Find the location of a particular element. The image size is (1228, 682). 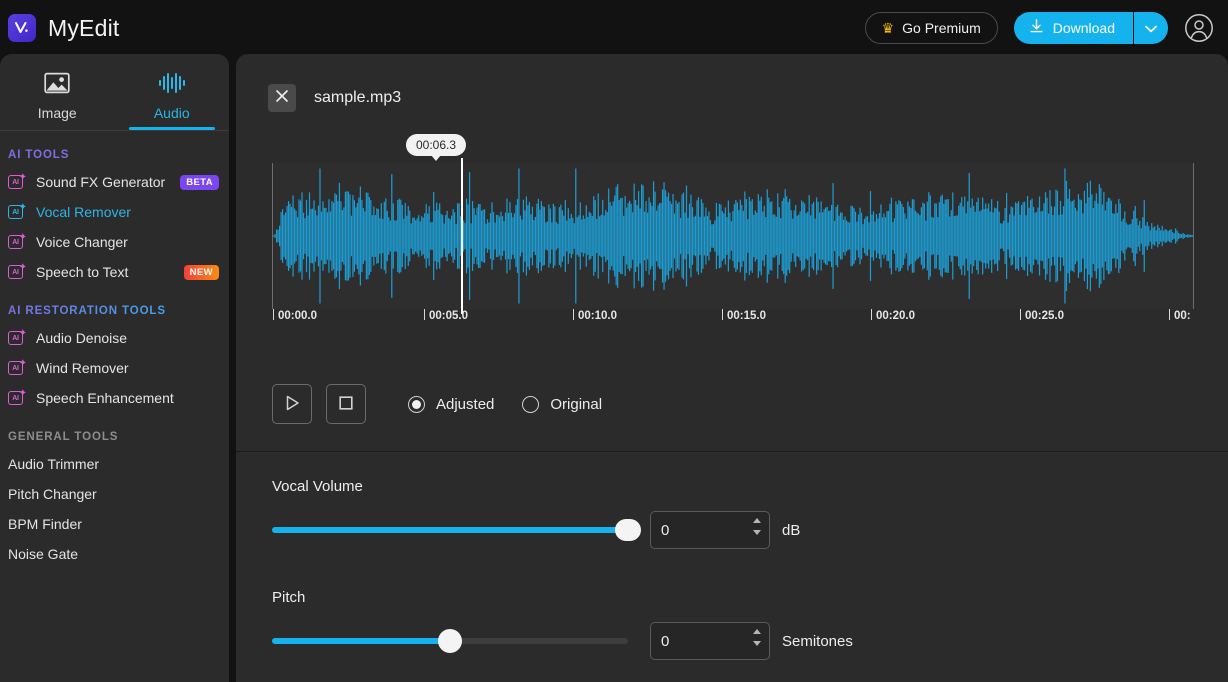

radio-original: Original is located at coordinates (562, 404).